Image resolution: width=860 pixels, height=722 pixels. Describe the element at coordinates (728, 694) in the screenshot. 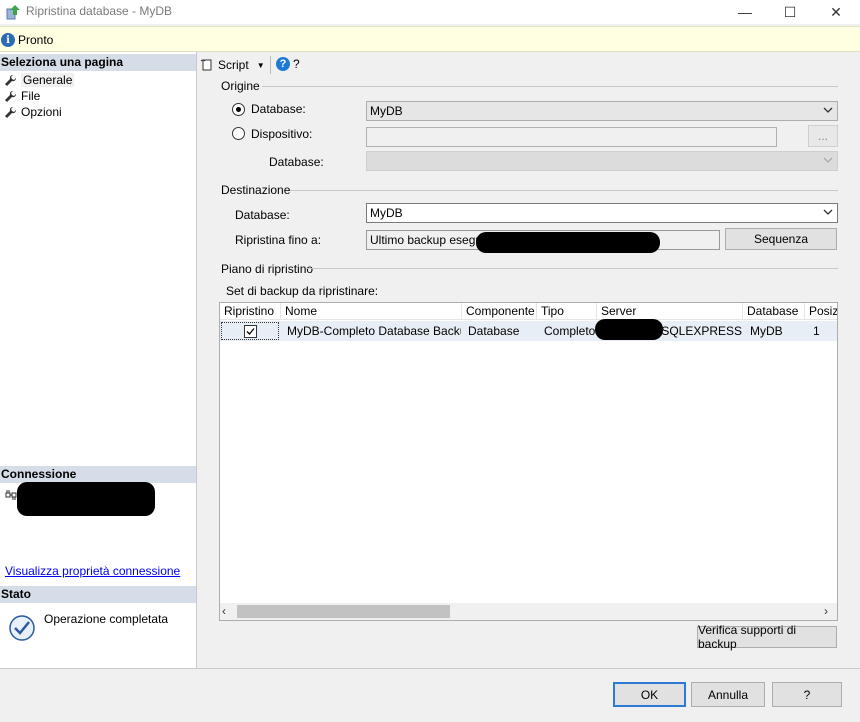

I see `cancel-button: Annulla` at that location.